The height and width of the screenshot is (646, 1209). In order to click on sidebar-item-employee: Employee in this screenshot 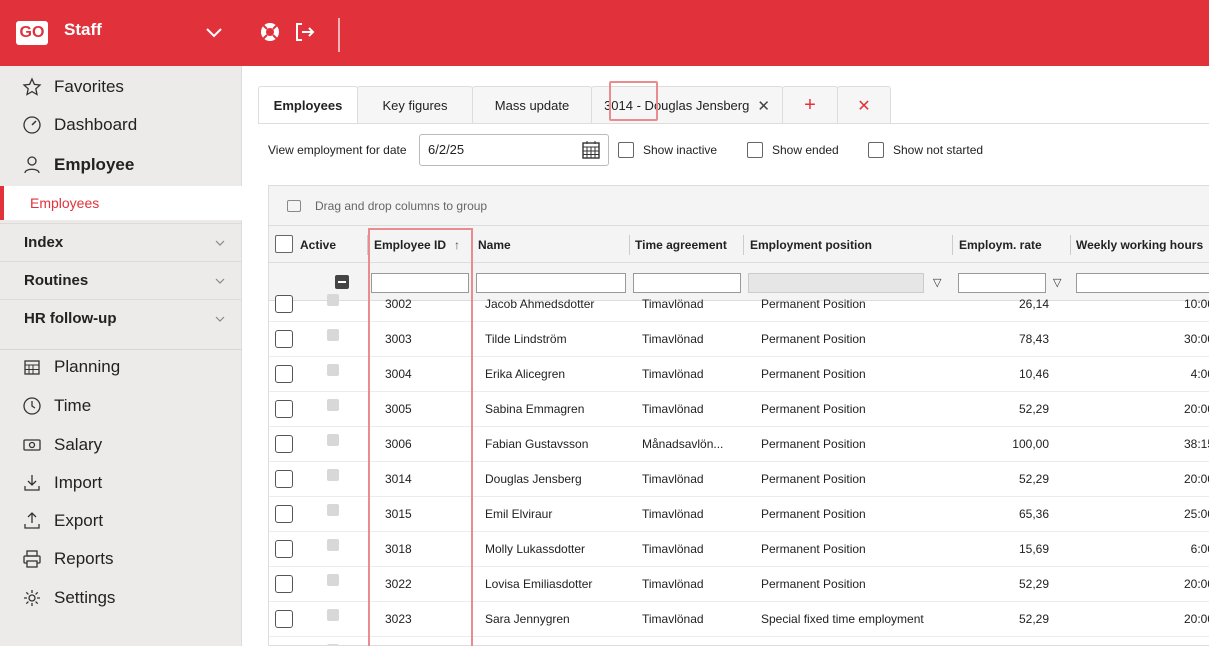, I will do `click(121, 165)`.